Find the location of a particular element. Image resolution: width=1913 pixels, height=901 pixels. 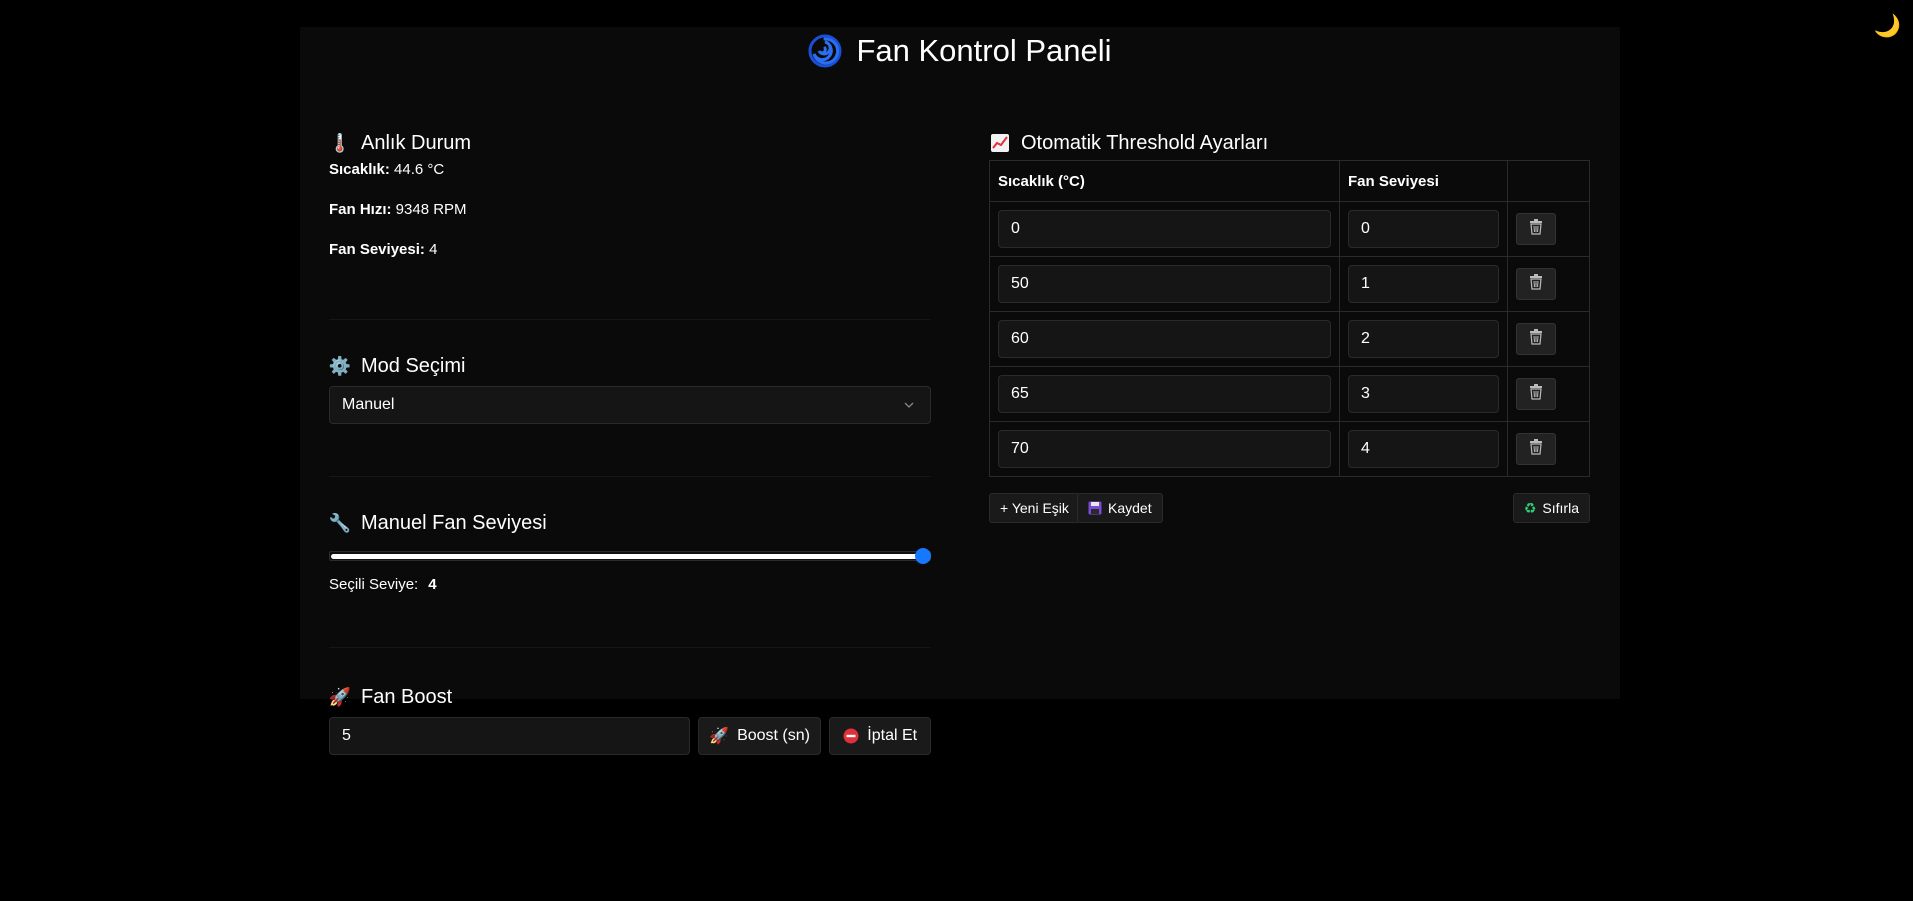

save-button-label: Kaydet is located at coordinates (1130, 508).